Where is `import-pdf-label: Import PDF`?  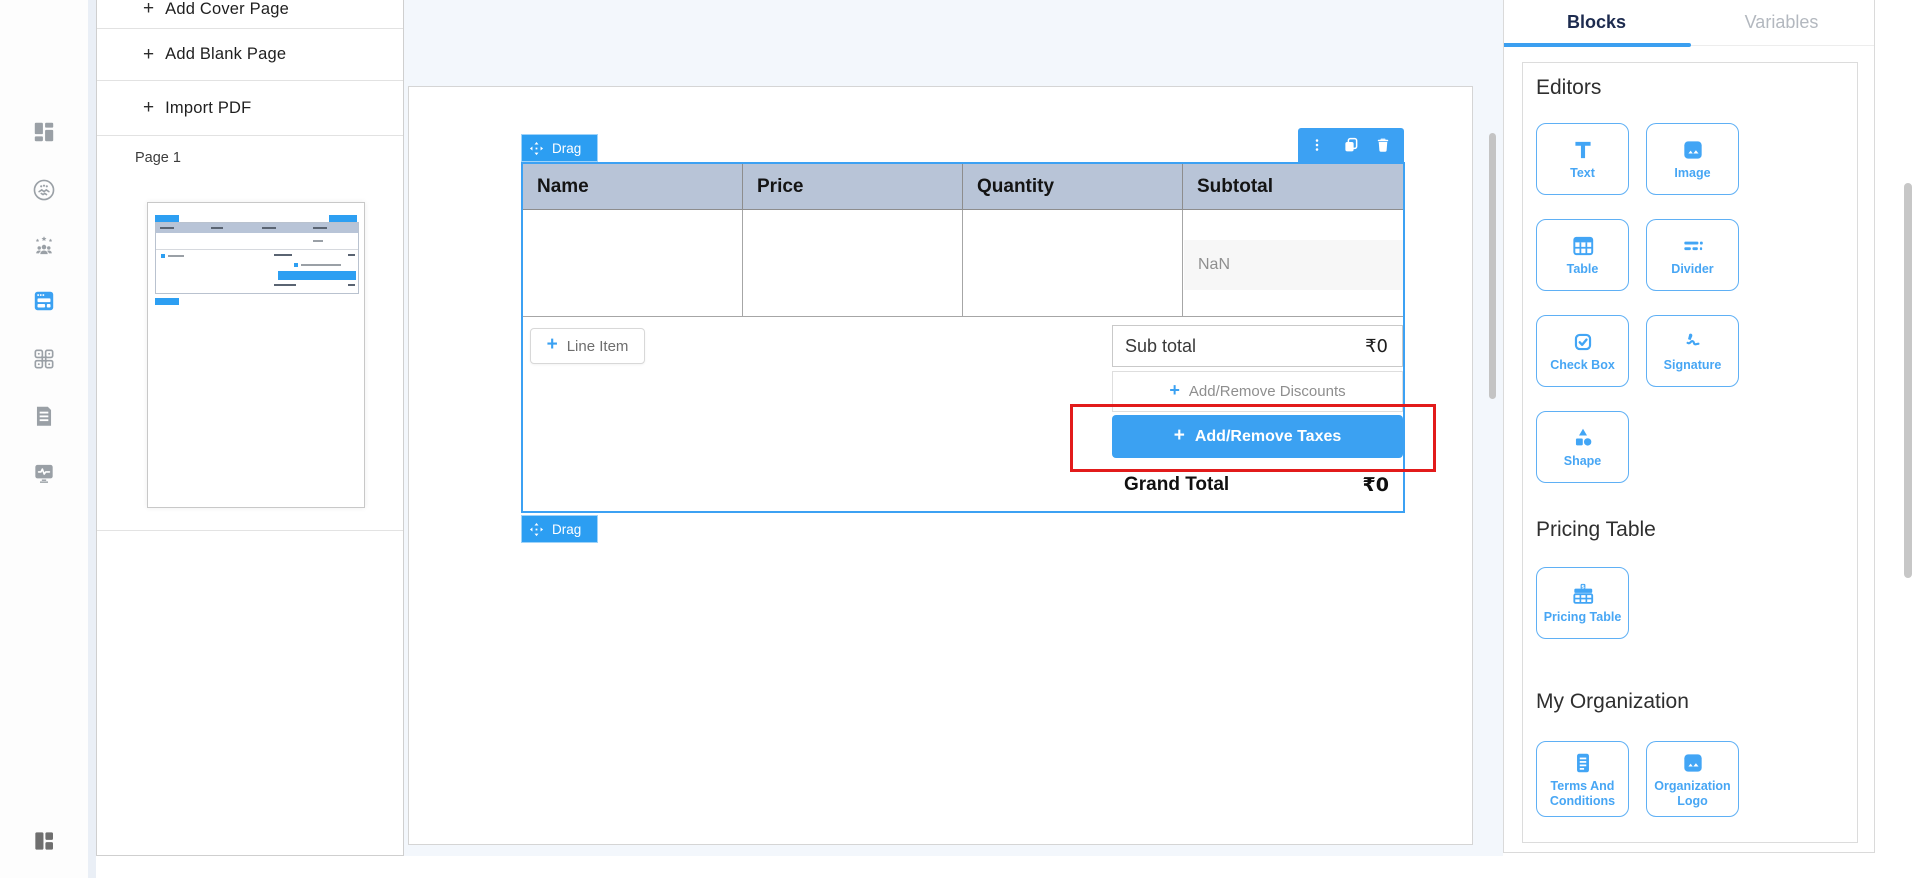 import-pdf-label: Import PDF is located at coordinates (208, 107).